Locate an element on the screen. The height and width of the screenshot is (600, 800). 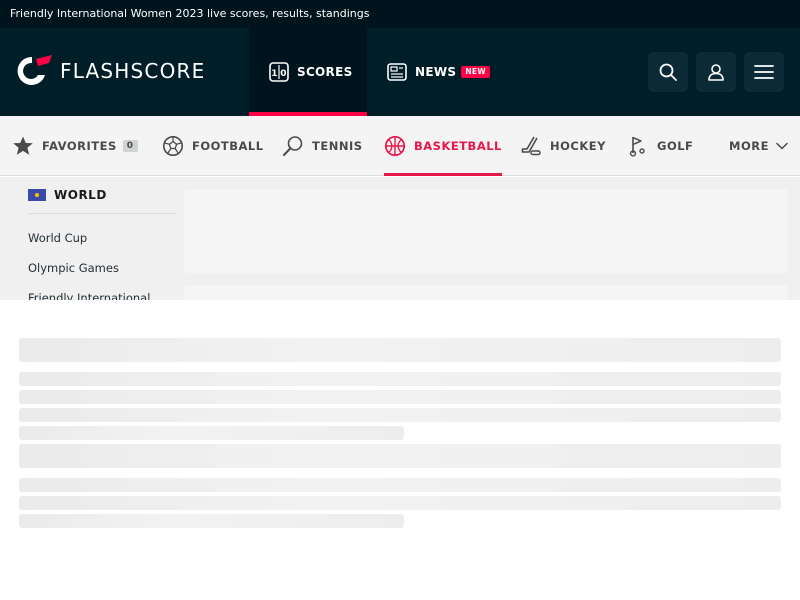
world-flag-icon is located at coordinates (37, 195).